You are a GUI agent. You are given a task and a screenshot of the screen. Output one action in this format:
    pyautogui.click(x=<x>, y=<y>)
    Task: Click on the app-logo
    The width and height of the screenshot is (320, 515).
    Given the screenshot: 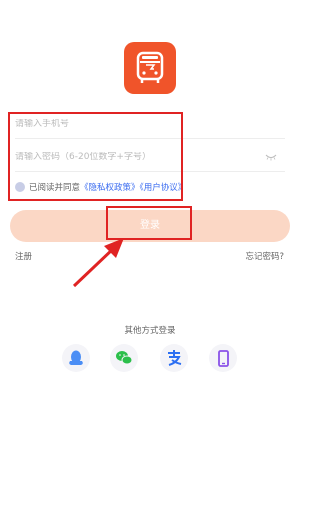 What is the action you would take?
    pyautogui.click(x=150, y=68)
    